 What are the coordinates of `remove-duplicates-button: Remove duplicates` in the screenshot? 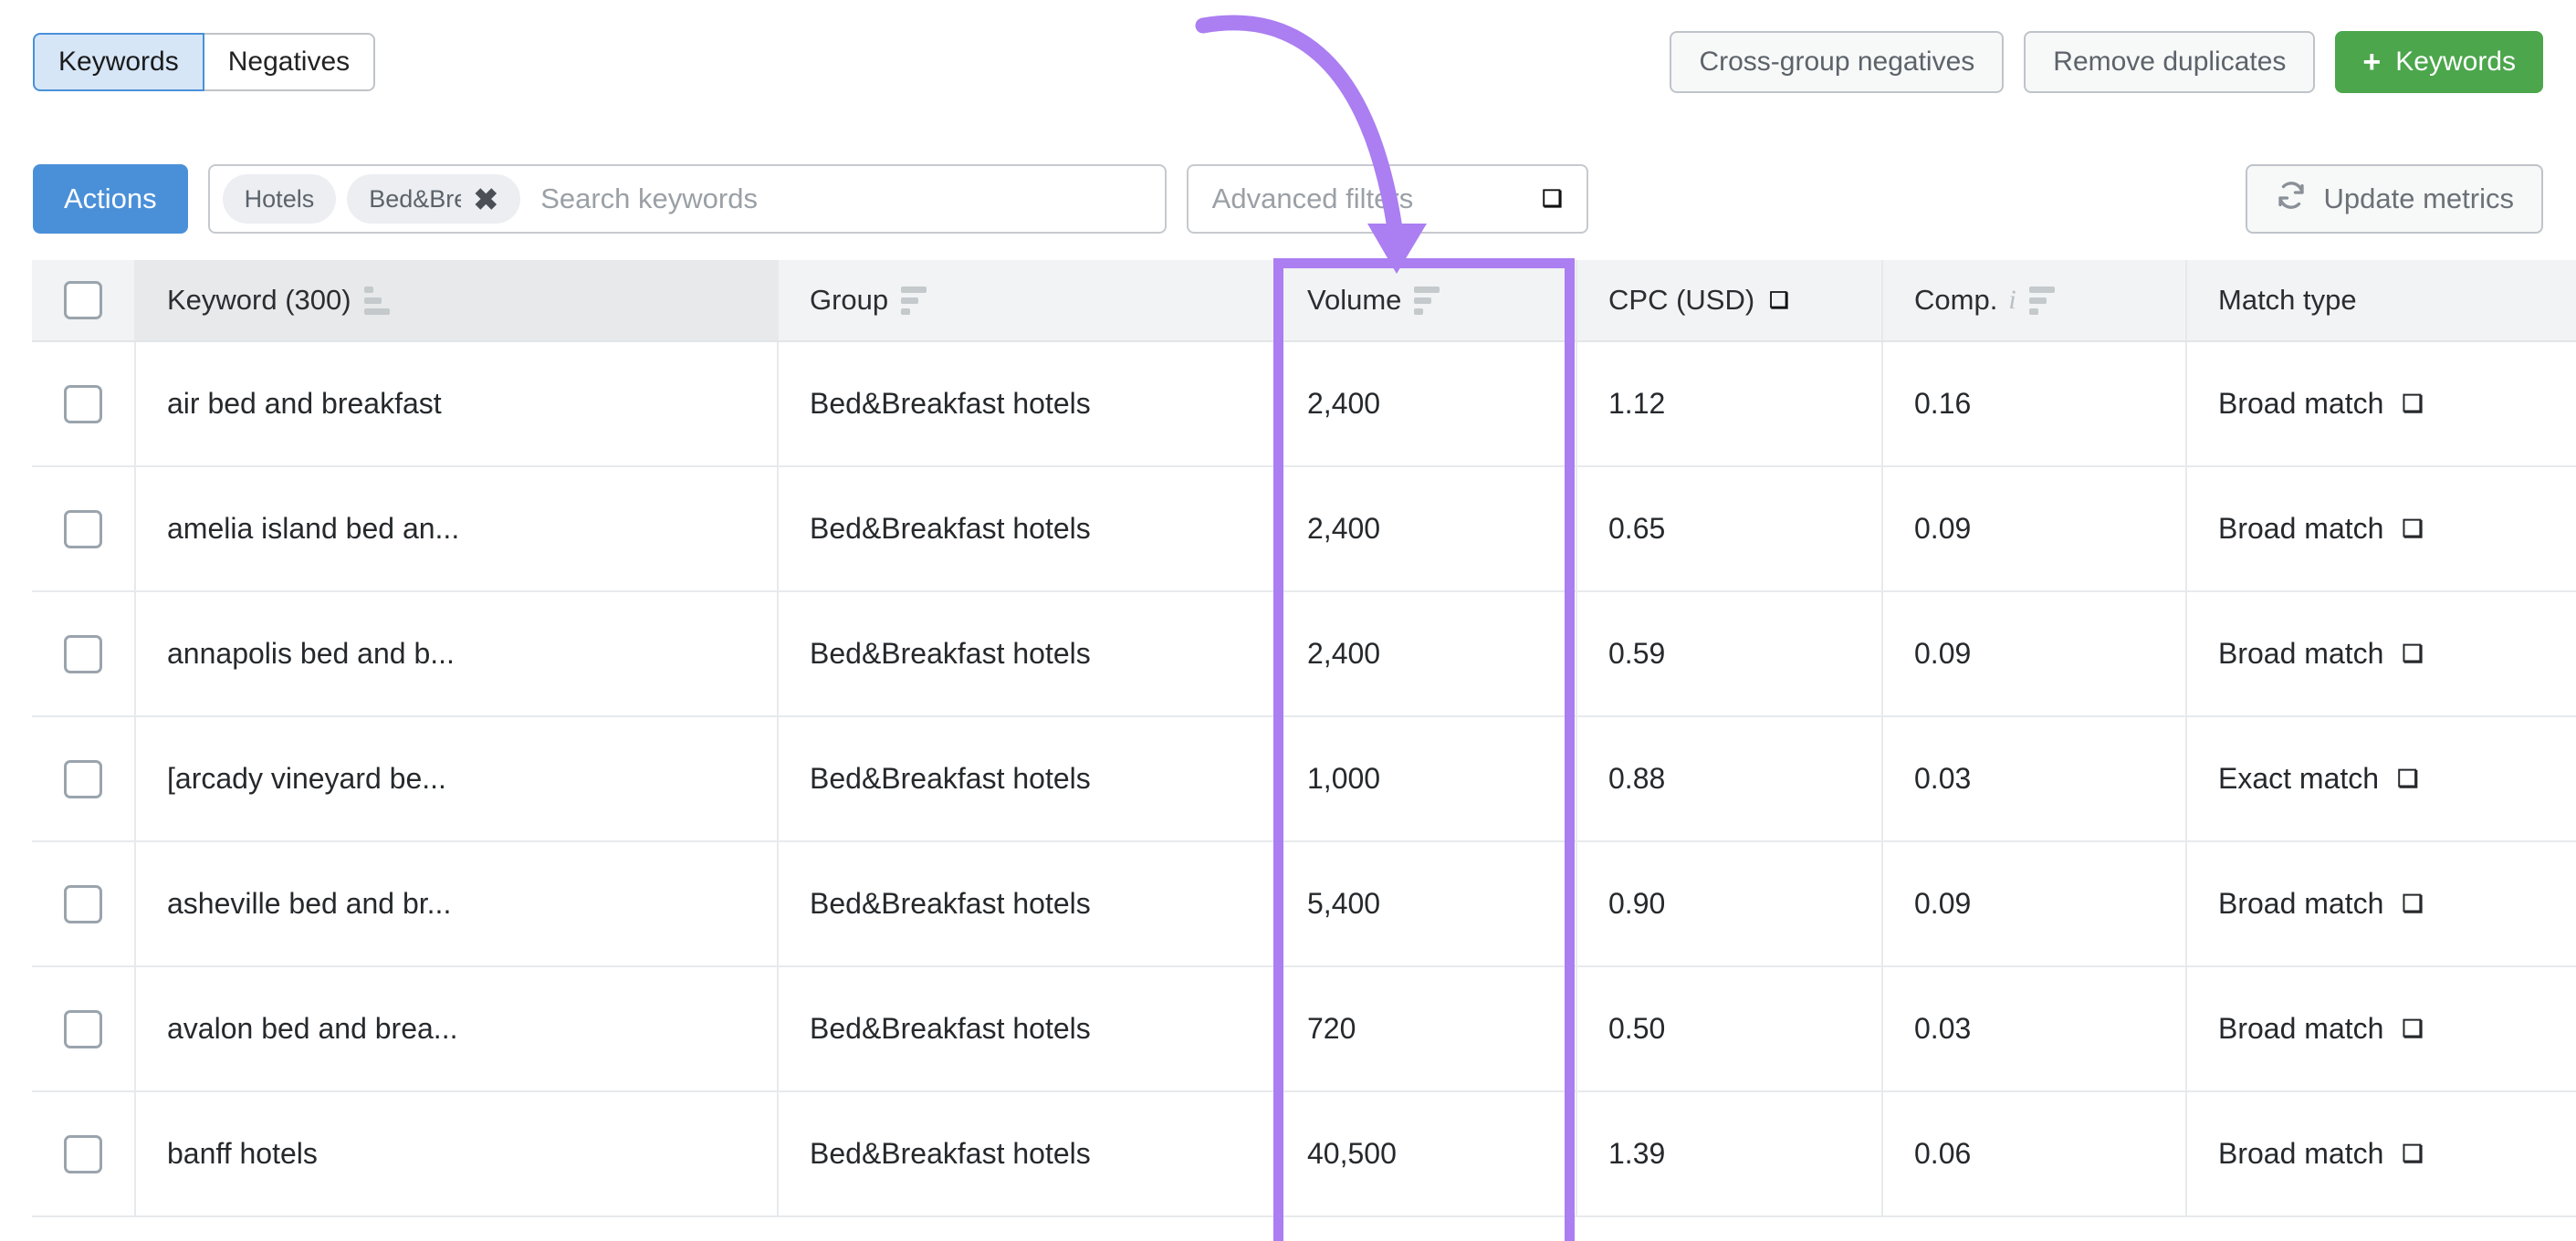 It's located at (2170, 62).